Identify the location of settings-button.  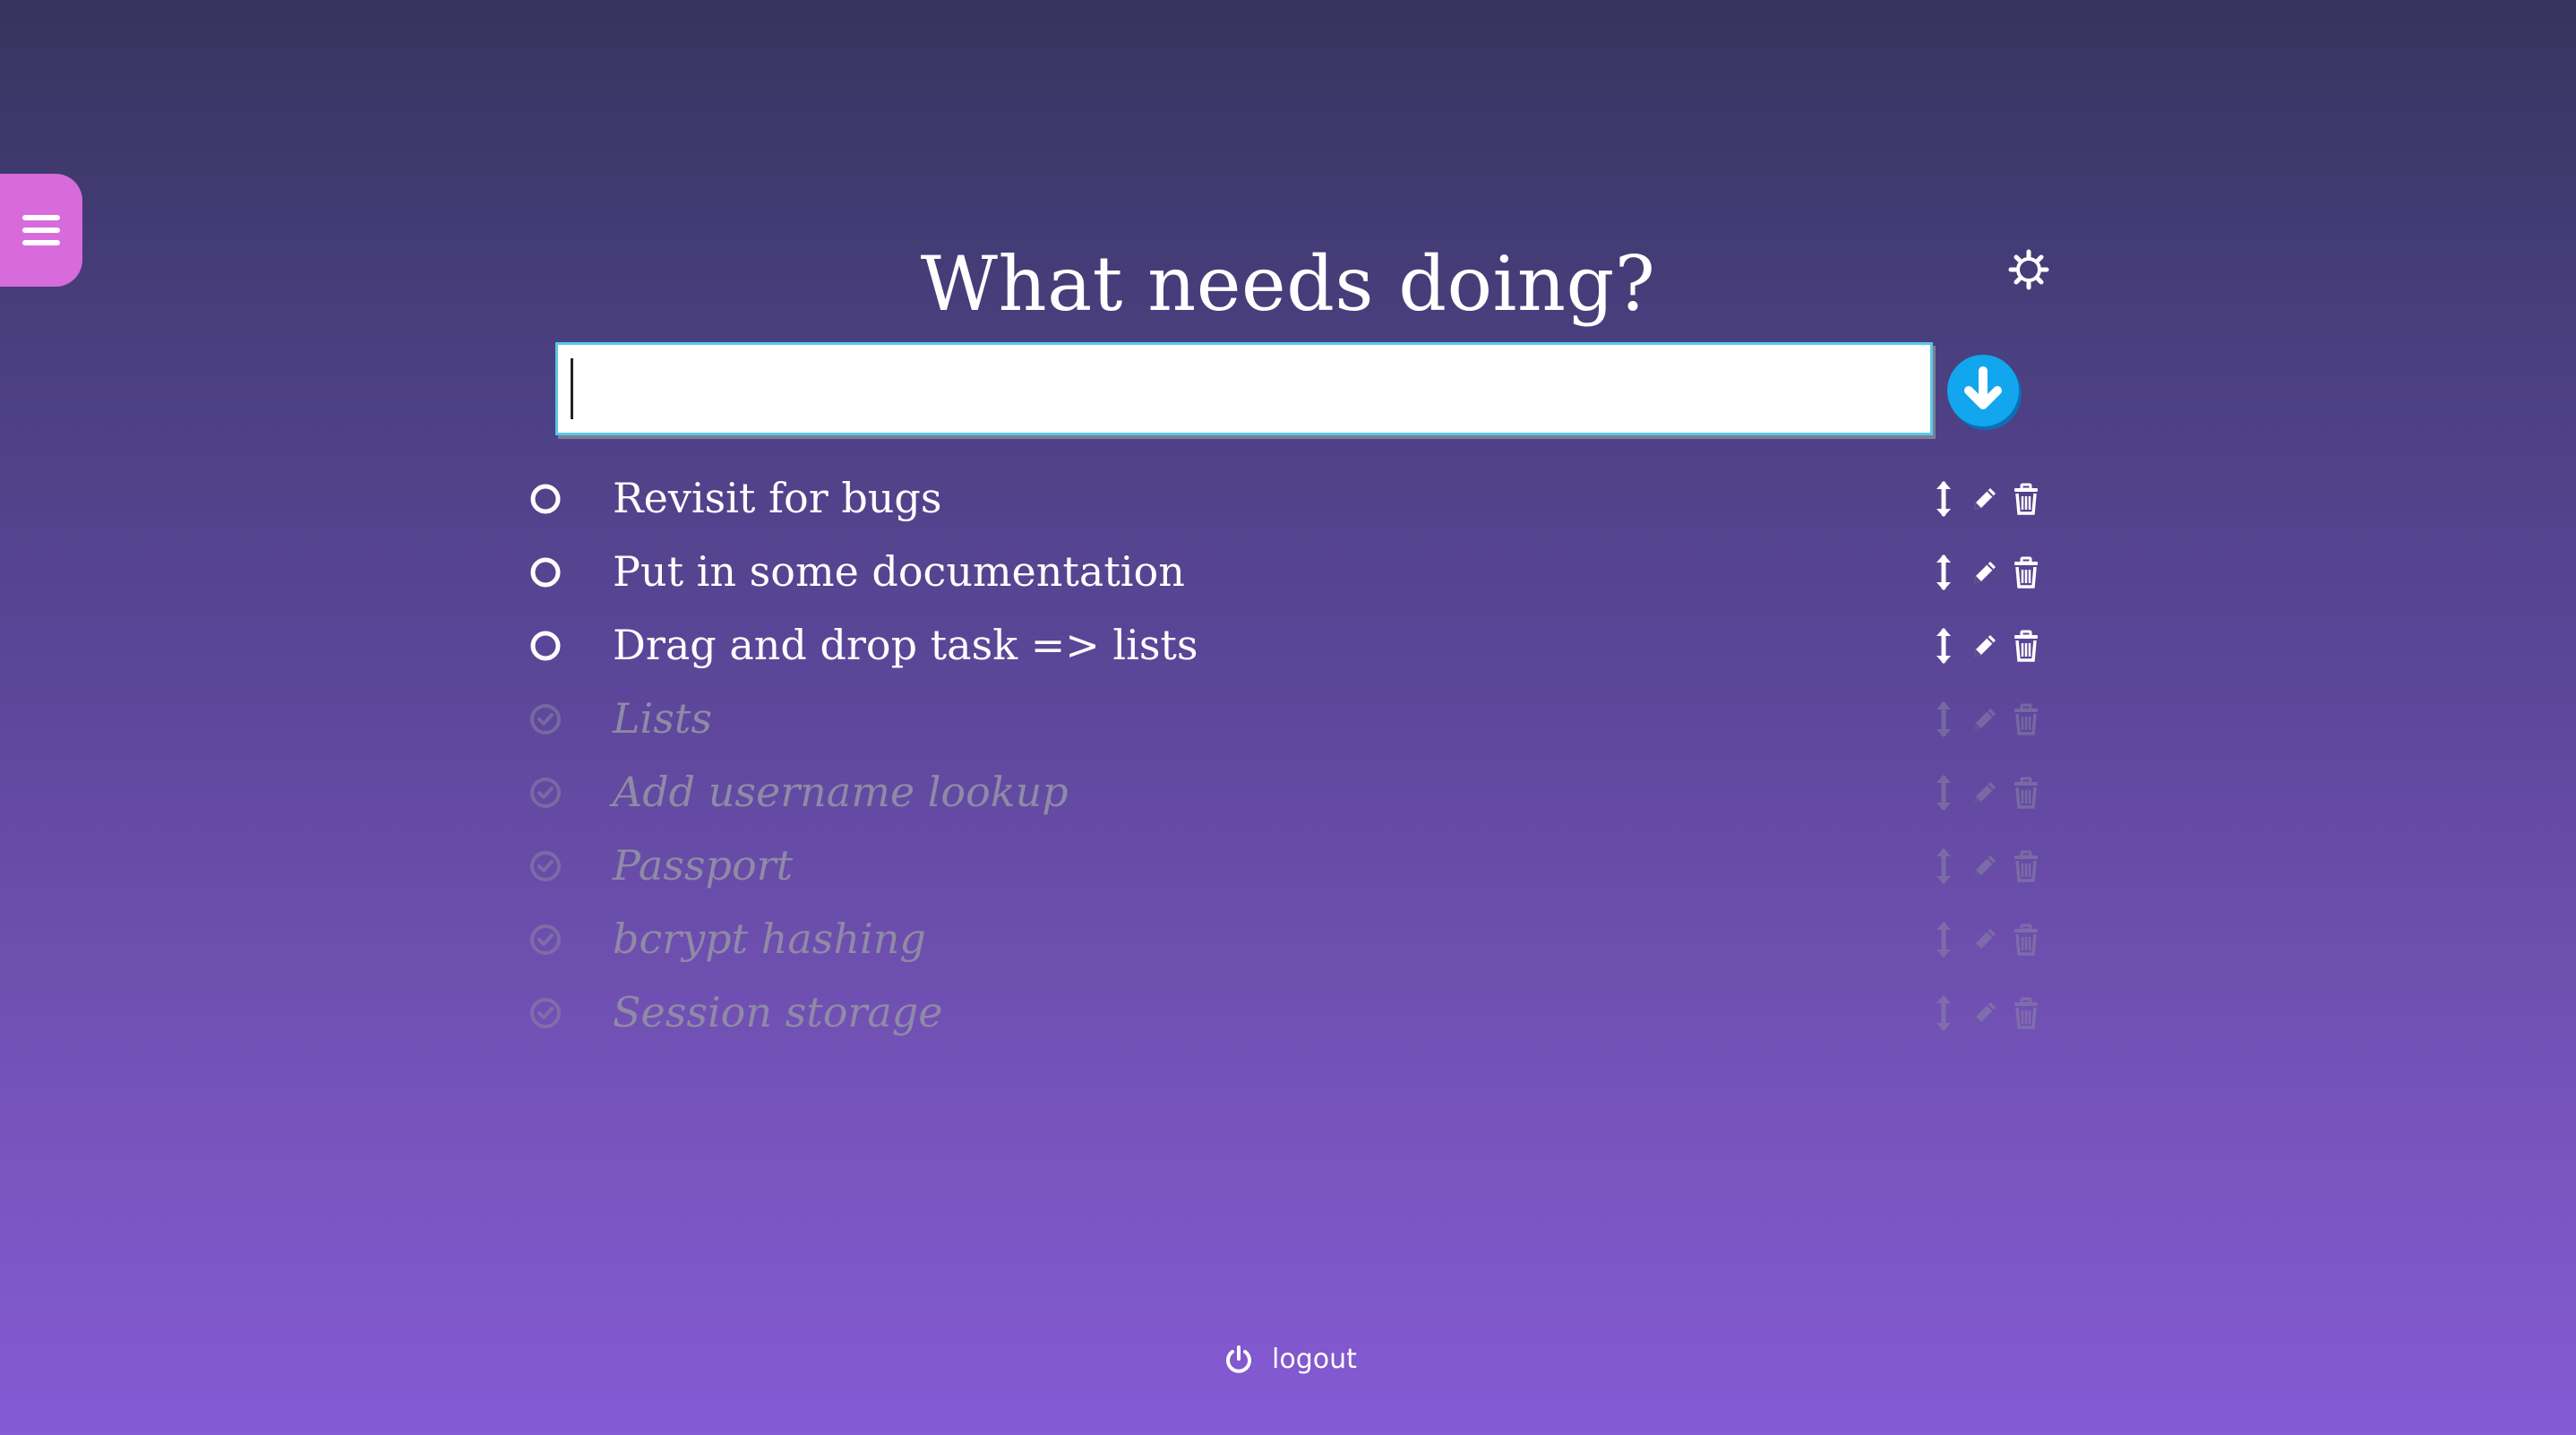
(2028, 269).